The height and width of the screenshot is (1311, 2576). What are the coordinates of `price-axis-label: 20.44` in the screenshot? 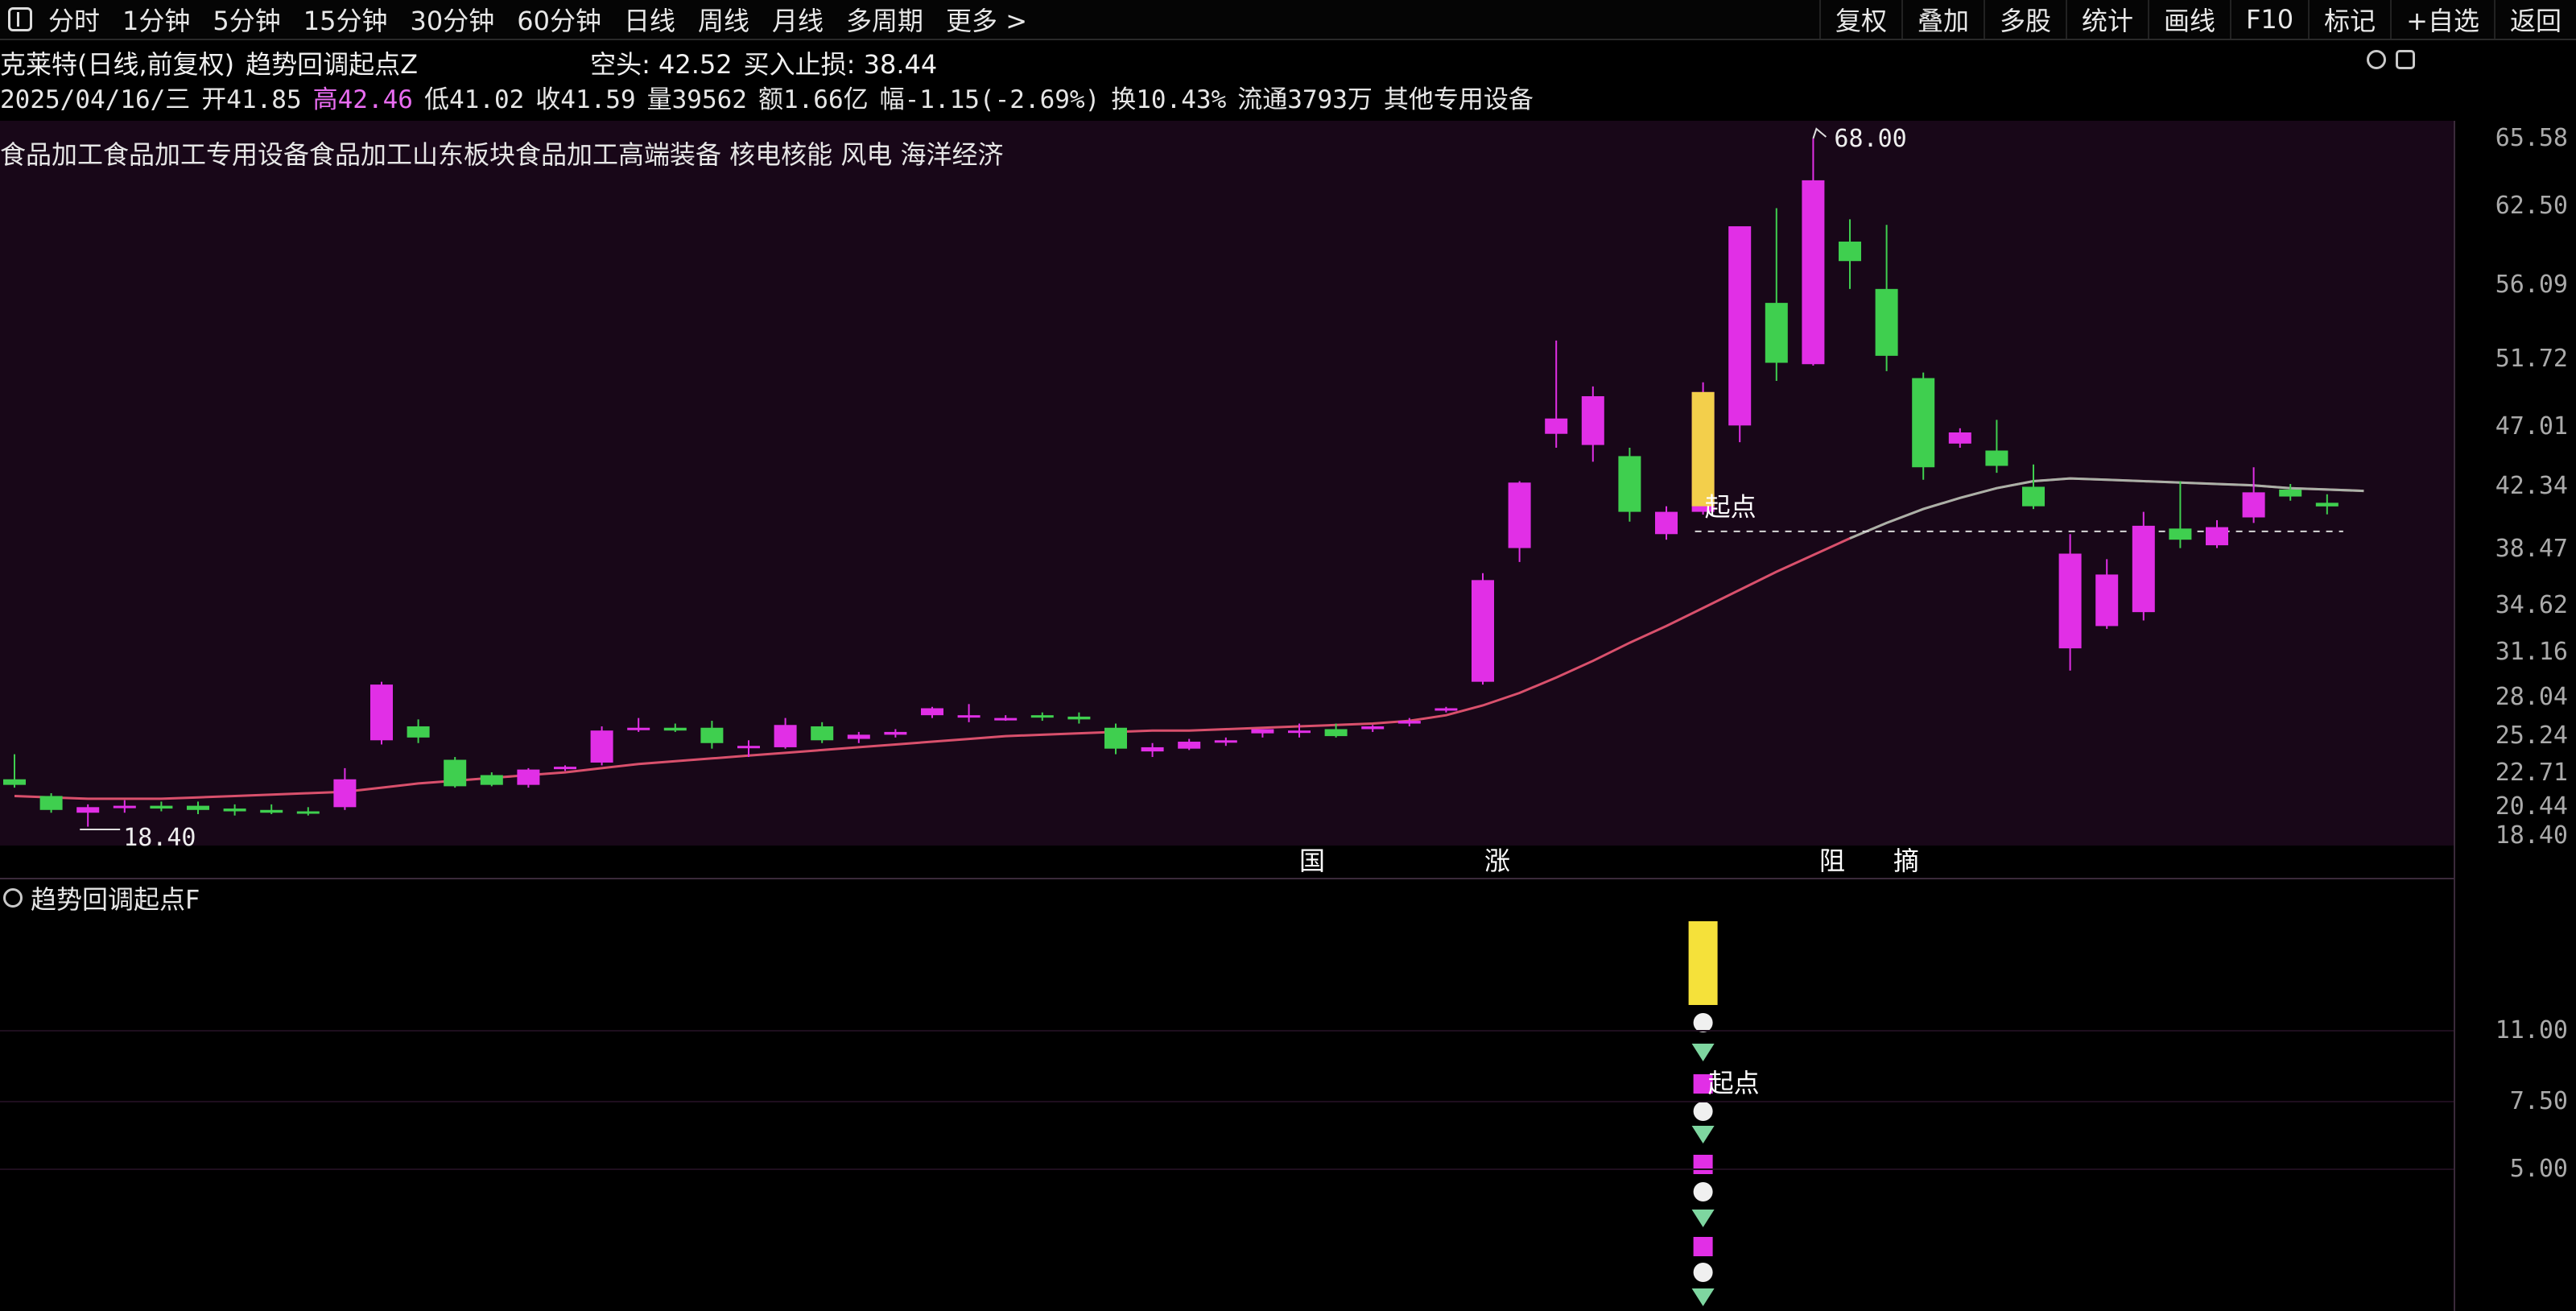 It's located at (2531, 806).